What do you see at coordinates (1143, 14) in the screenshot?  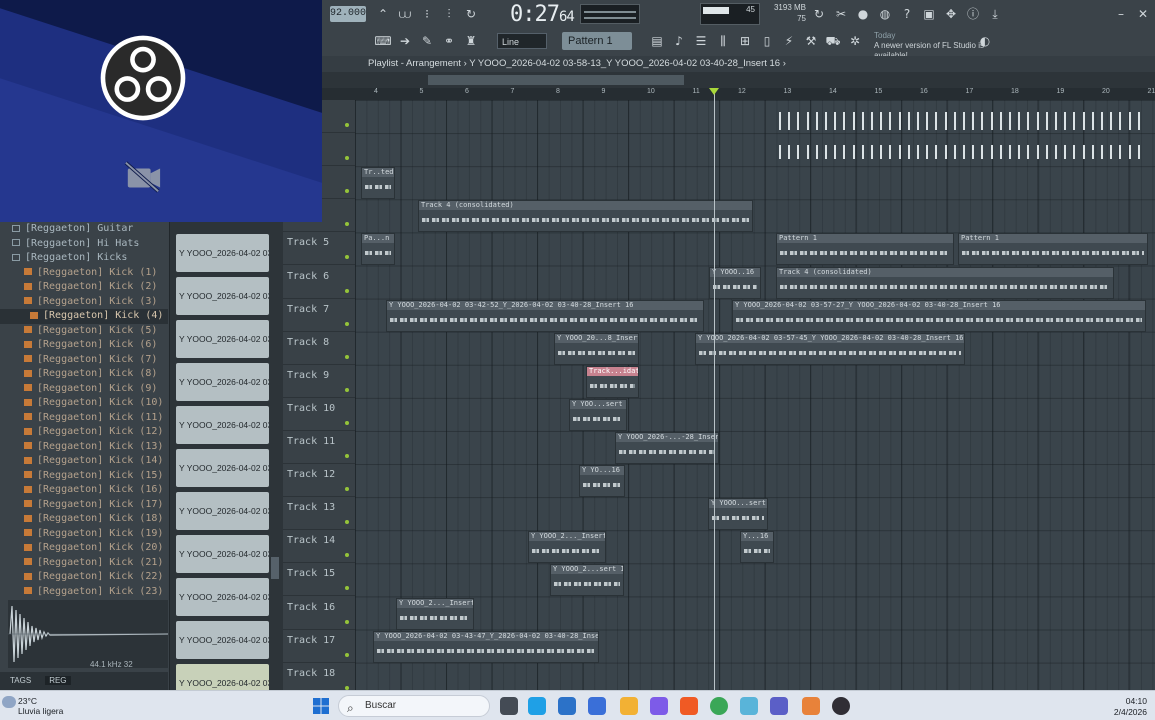 I see `close-icon: ✕` at bounding box center [1143, 14].